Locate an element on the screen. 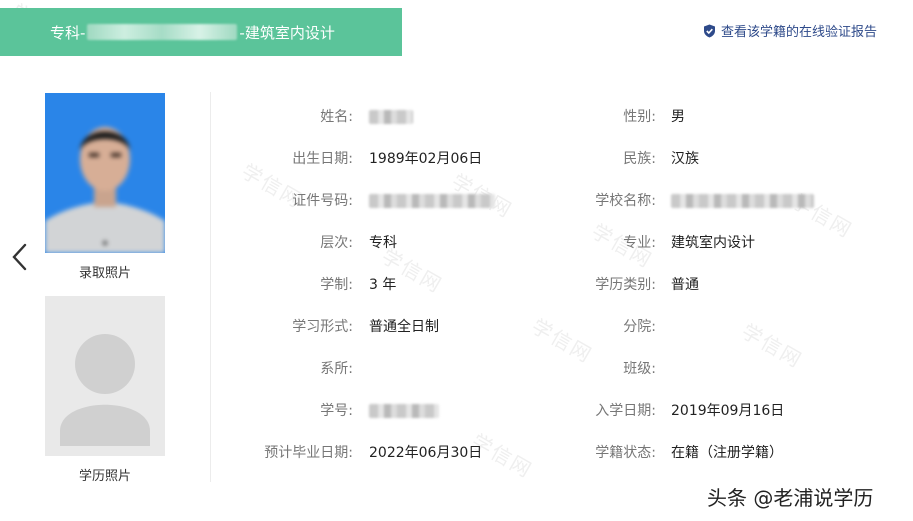  record-title-bar: 专科- -建筑室内设计 is located at coordinates (201, 32).